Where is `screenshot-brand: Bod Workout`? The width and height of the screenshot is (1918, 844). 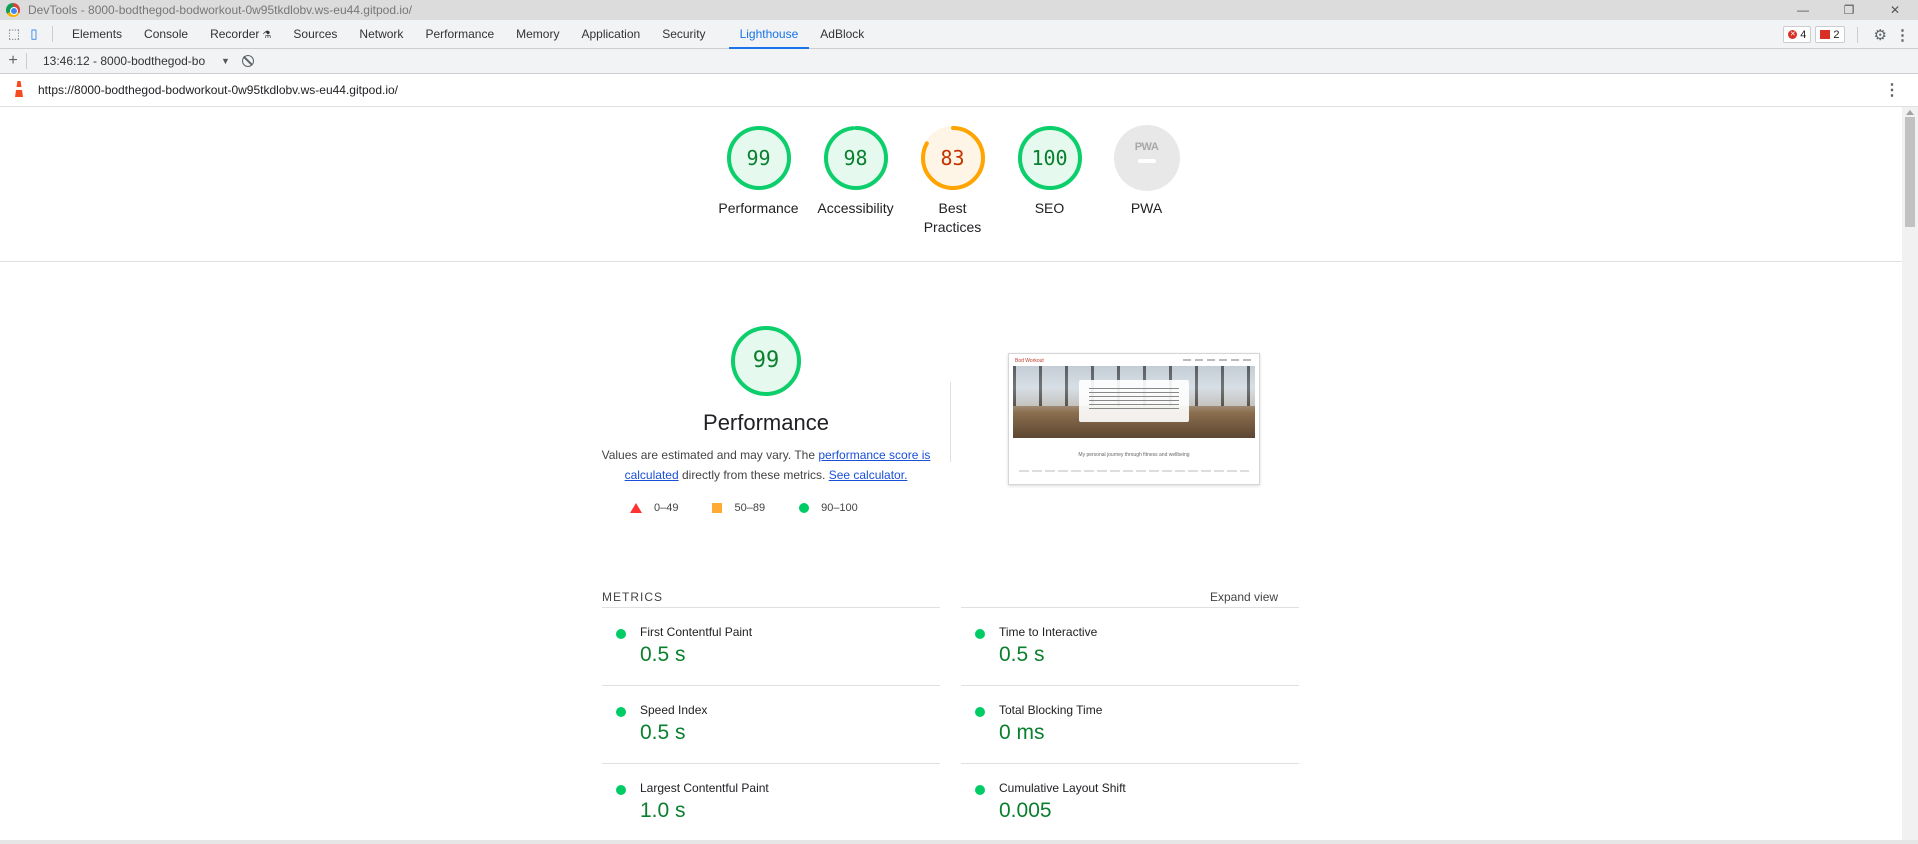
screenshot-brand: Bod Workout is located at coordinates (1029, 361).